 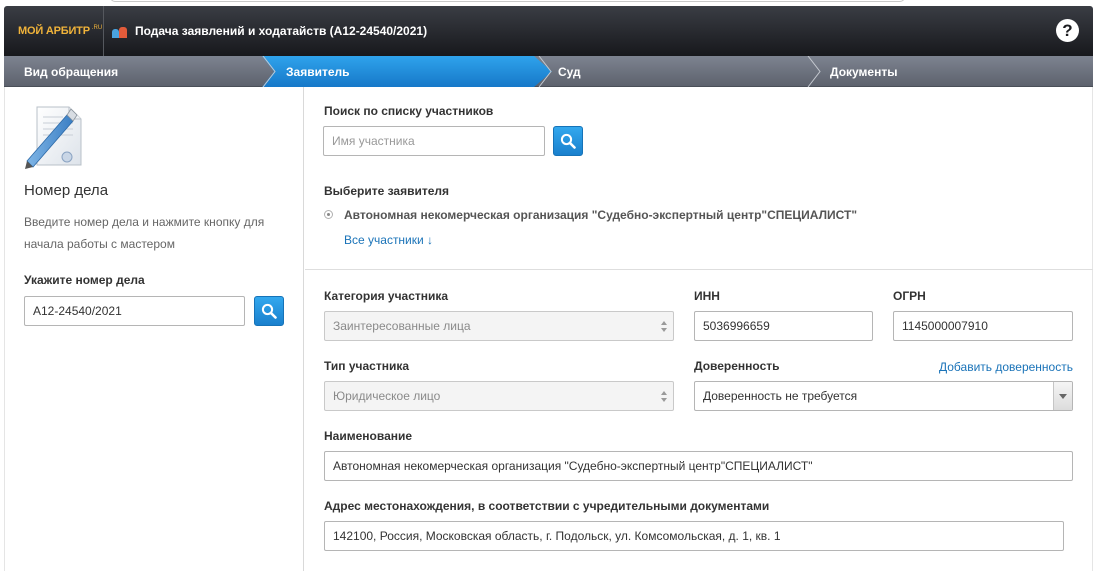 What do you see at coordinates (387, 396) in the screenshot?
I see `participant-type-value: Юридическое лицо` at bounding box center [387, 396].